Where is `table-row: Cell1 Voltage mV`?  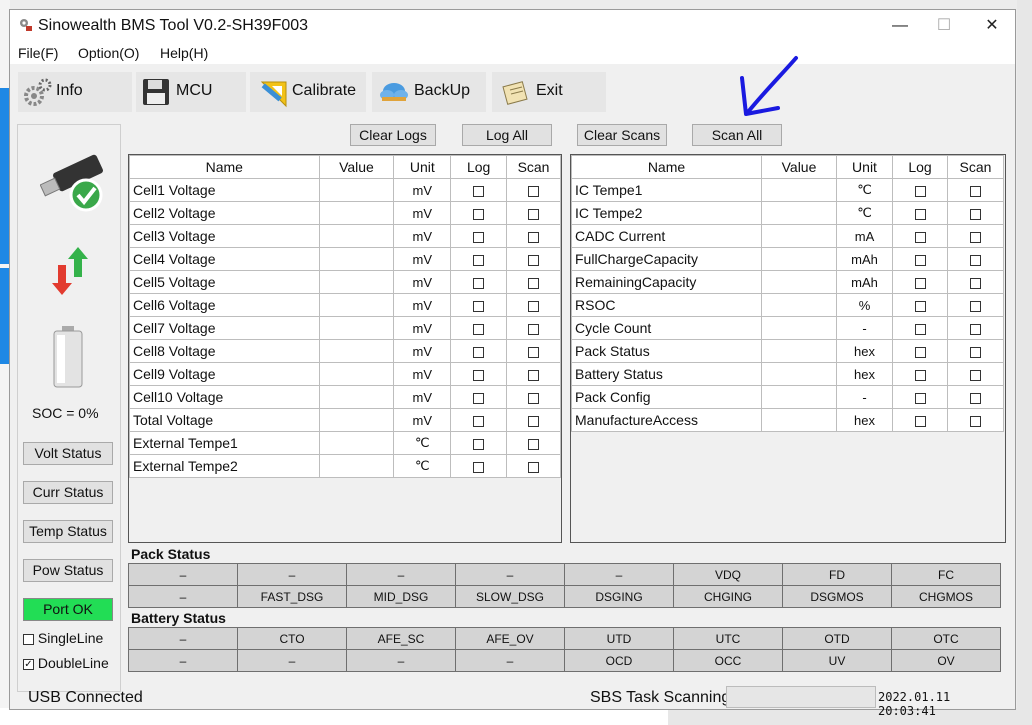 table-row: Cell1 Voltage mV is located at coordinates (345, 190).